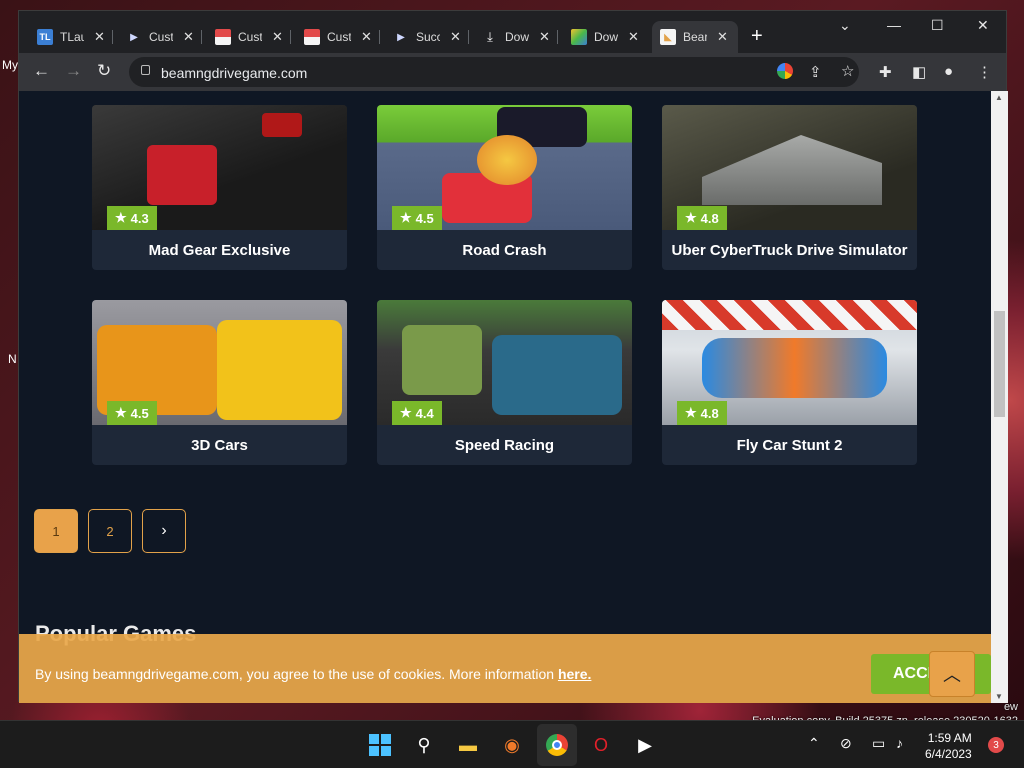  I want to click on tab-tlauncher: TL TLau ✕, so click(71, 37).